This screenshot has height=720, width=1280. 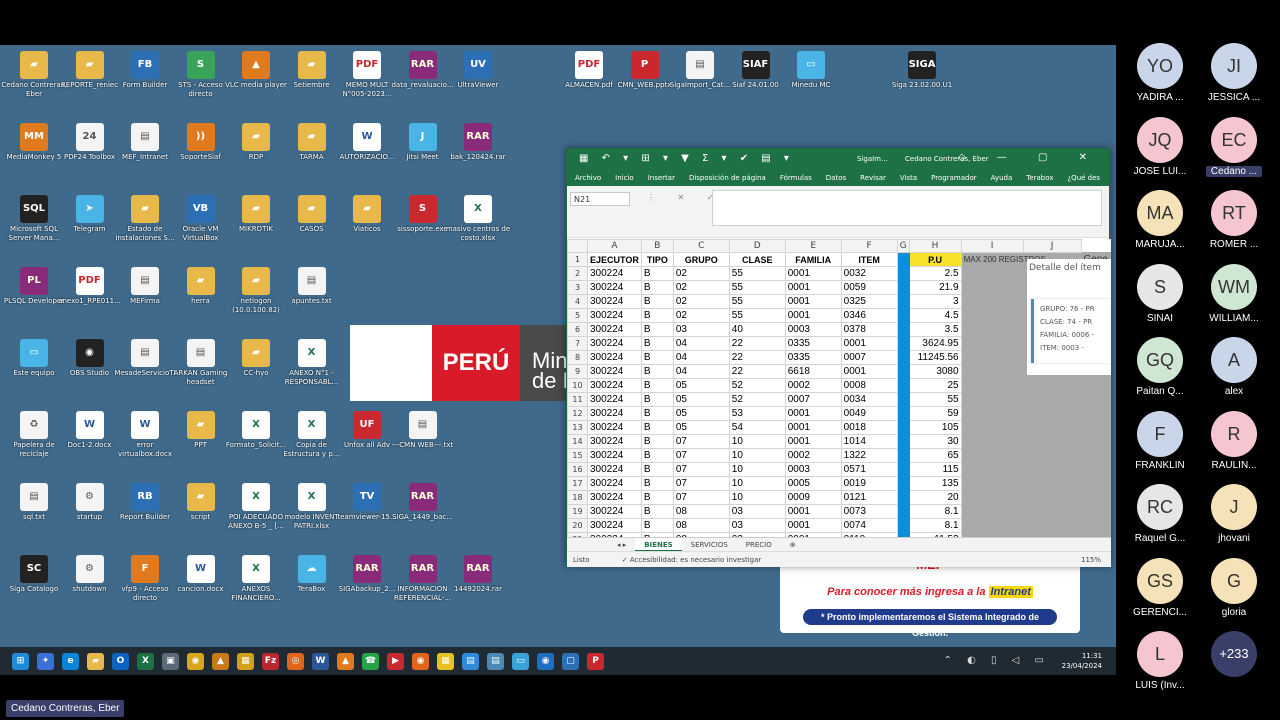 I want to click on cell: 0008, so click(x=869, y=385).